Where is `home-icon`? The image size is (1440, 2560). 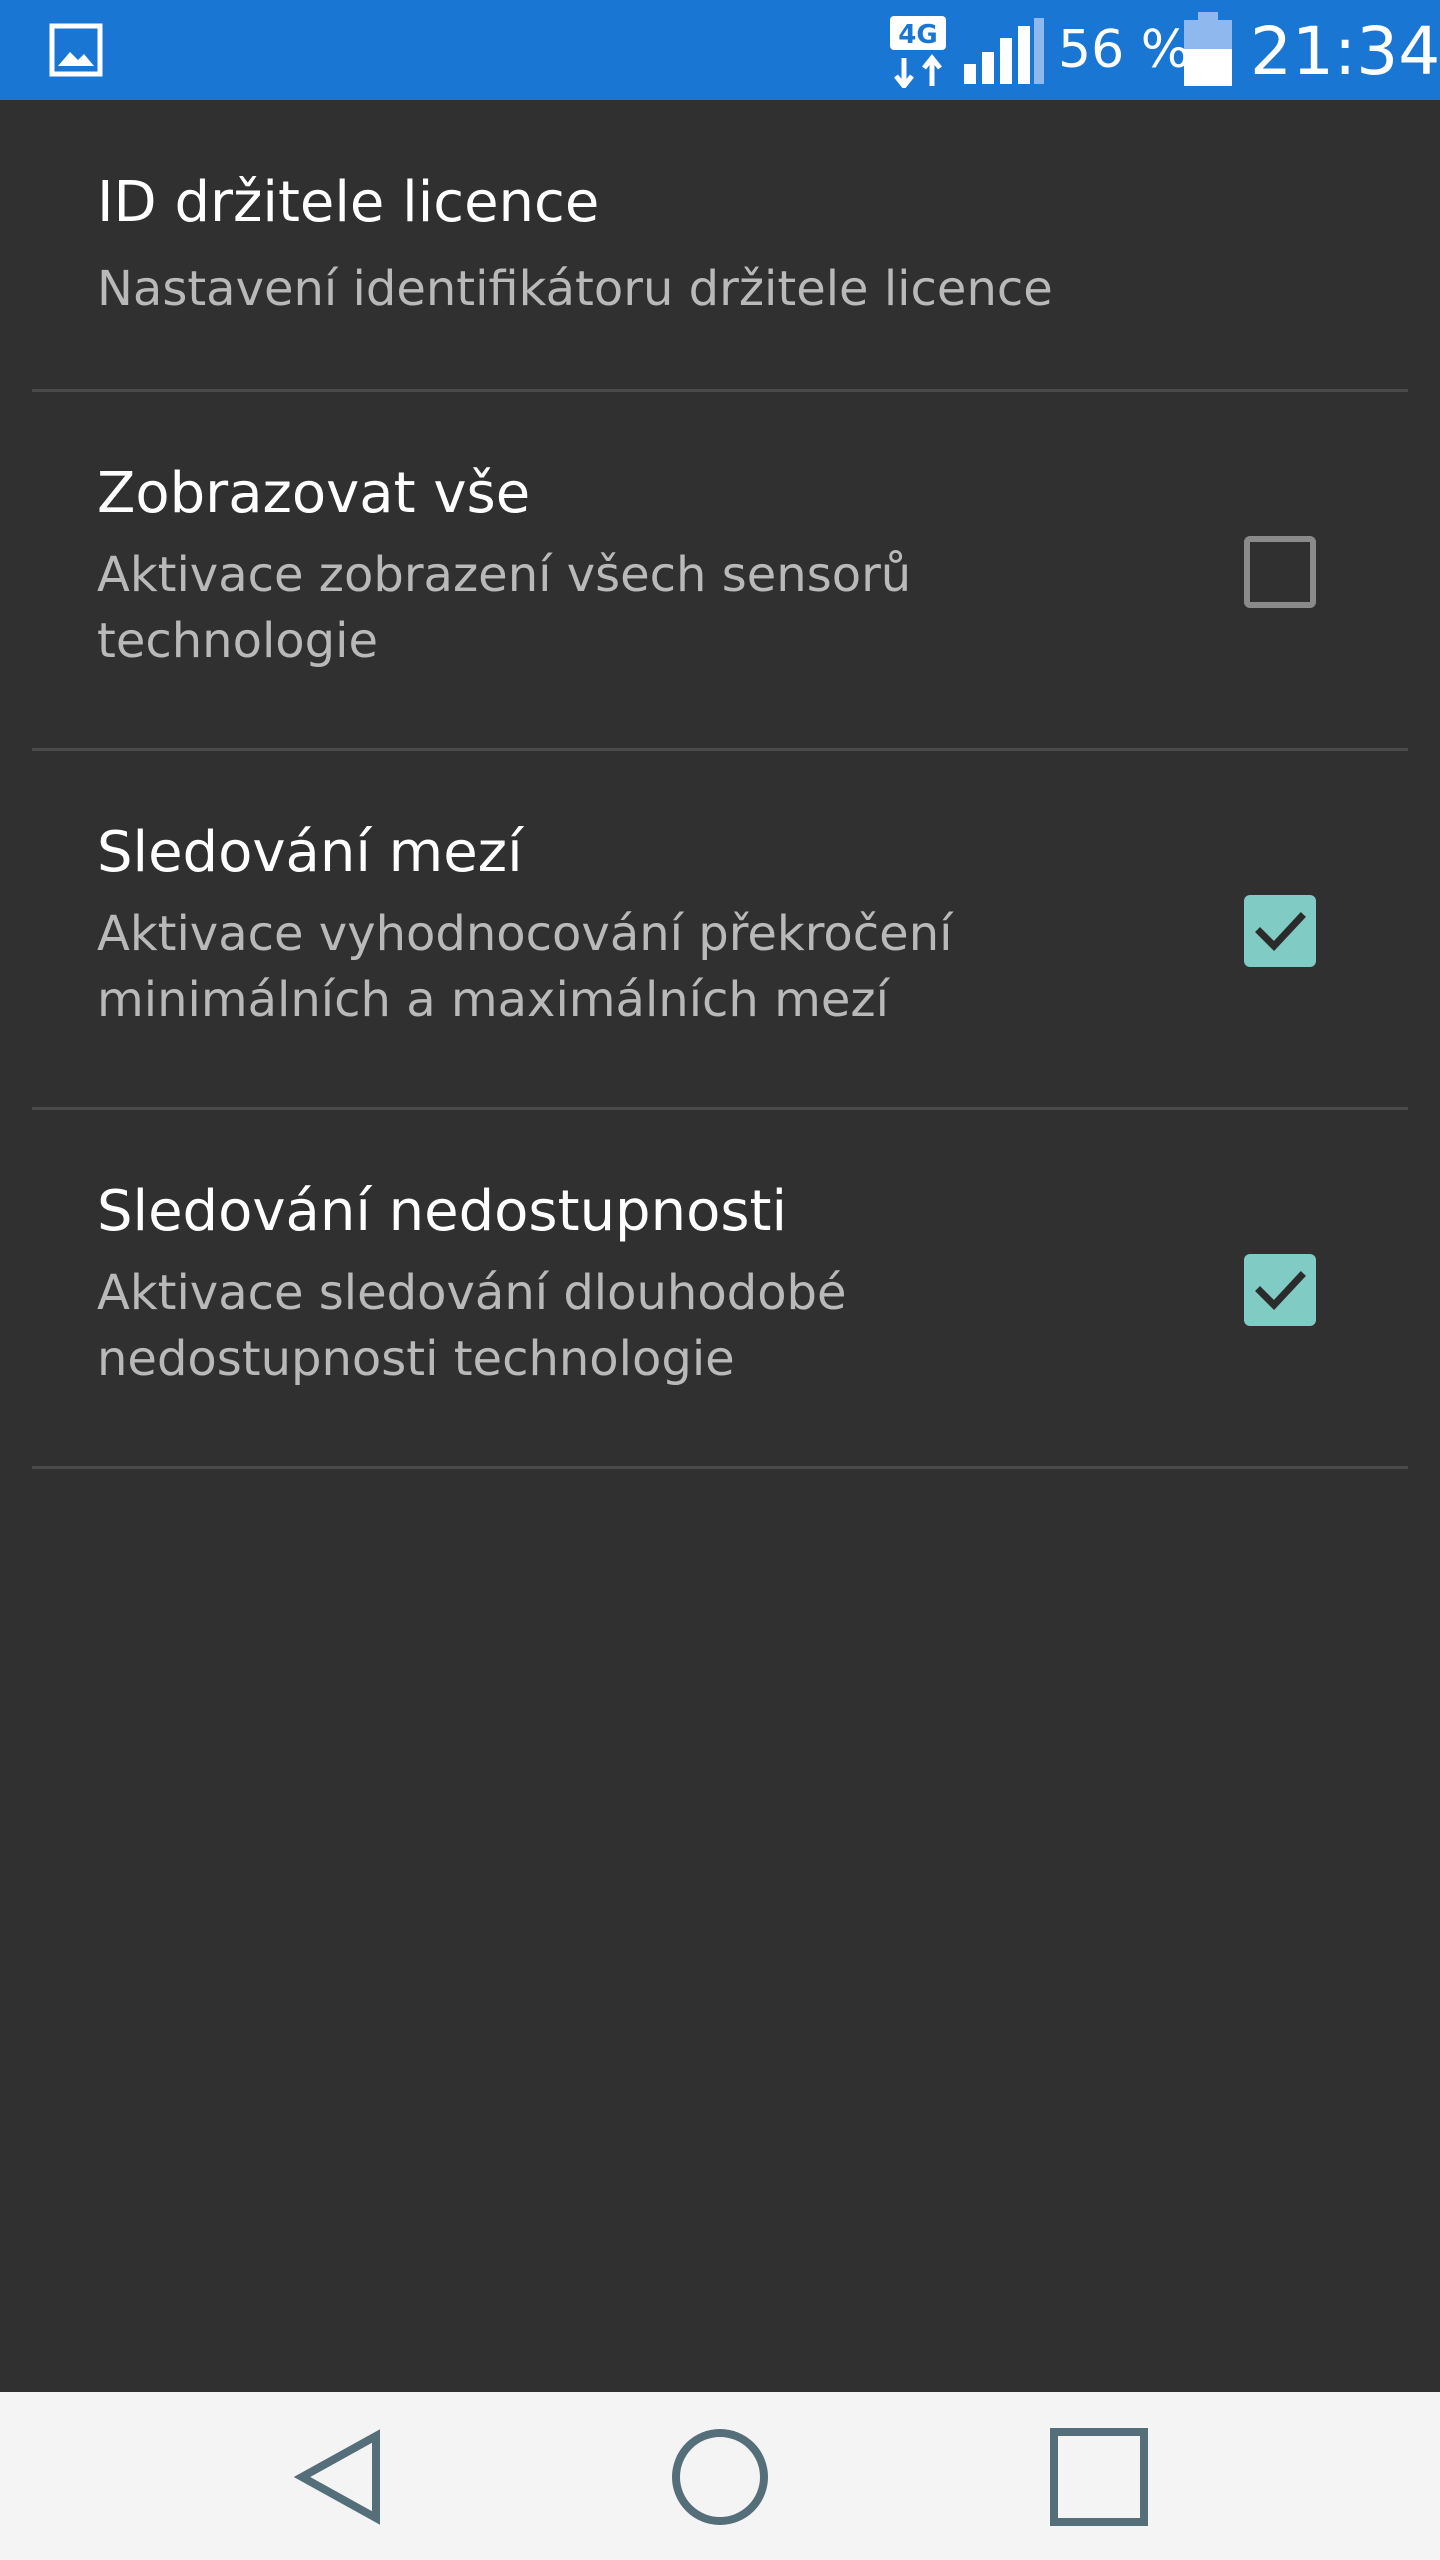 home-icon is located at coordinates (720, 2477).